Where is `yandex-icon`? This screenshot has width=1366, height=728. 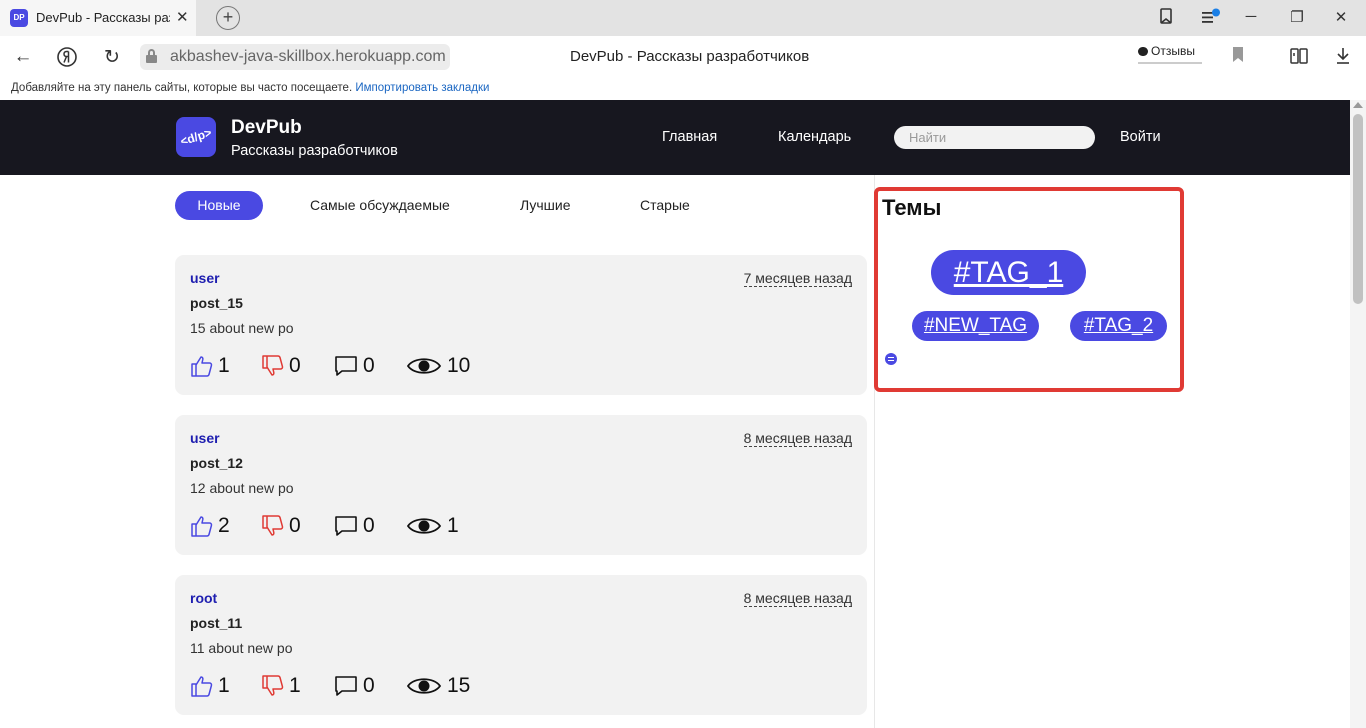
yandex-icon is located at coordinates (67, 60).